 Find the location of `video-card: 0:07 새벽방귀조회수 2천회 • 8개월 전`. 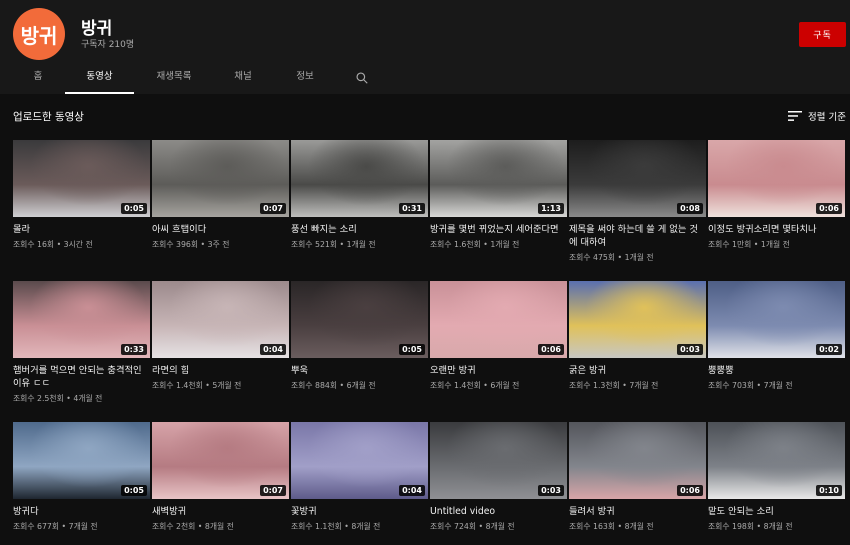

video-card: 0:07 새벽방귀조회수 2천회 • 8개월 전 is located at coordinates (220, 477).